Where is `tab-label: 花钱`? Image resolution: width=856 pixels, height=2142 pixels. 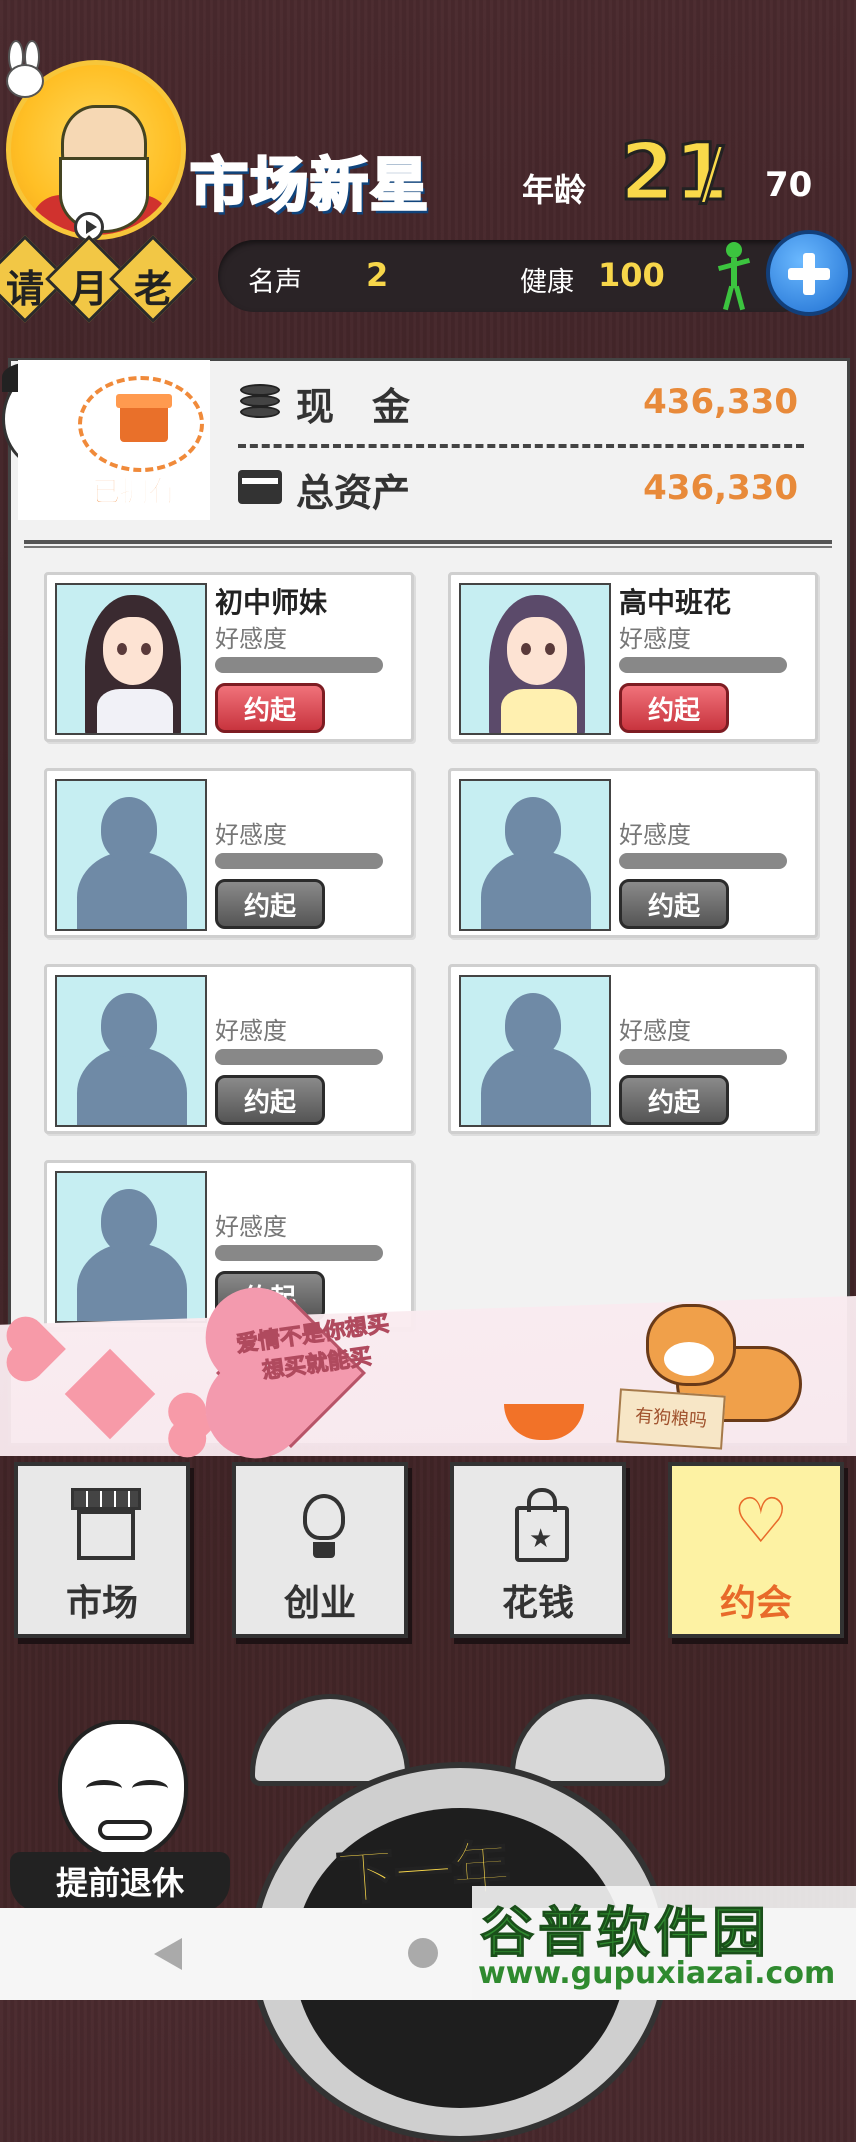 tab-label: 花钱 is located at coordinates (537, 1603).